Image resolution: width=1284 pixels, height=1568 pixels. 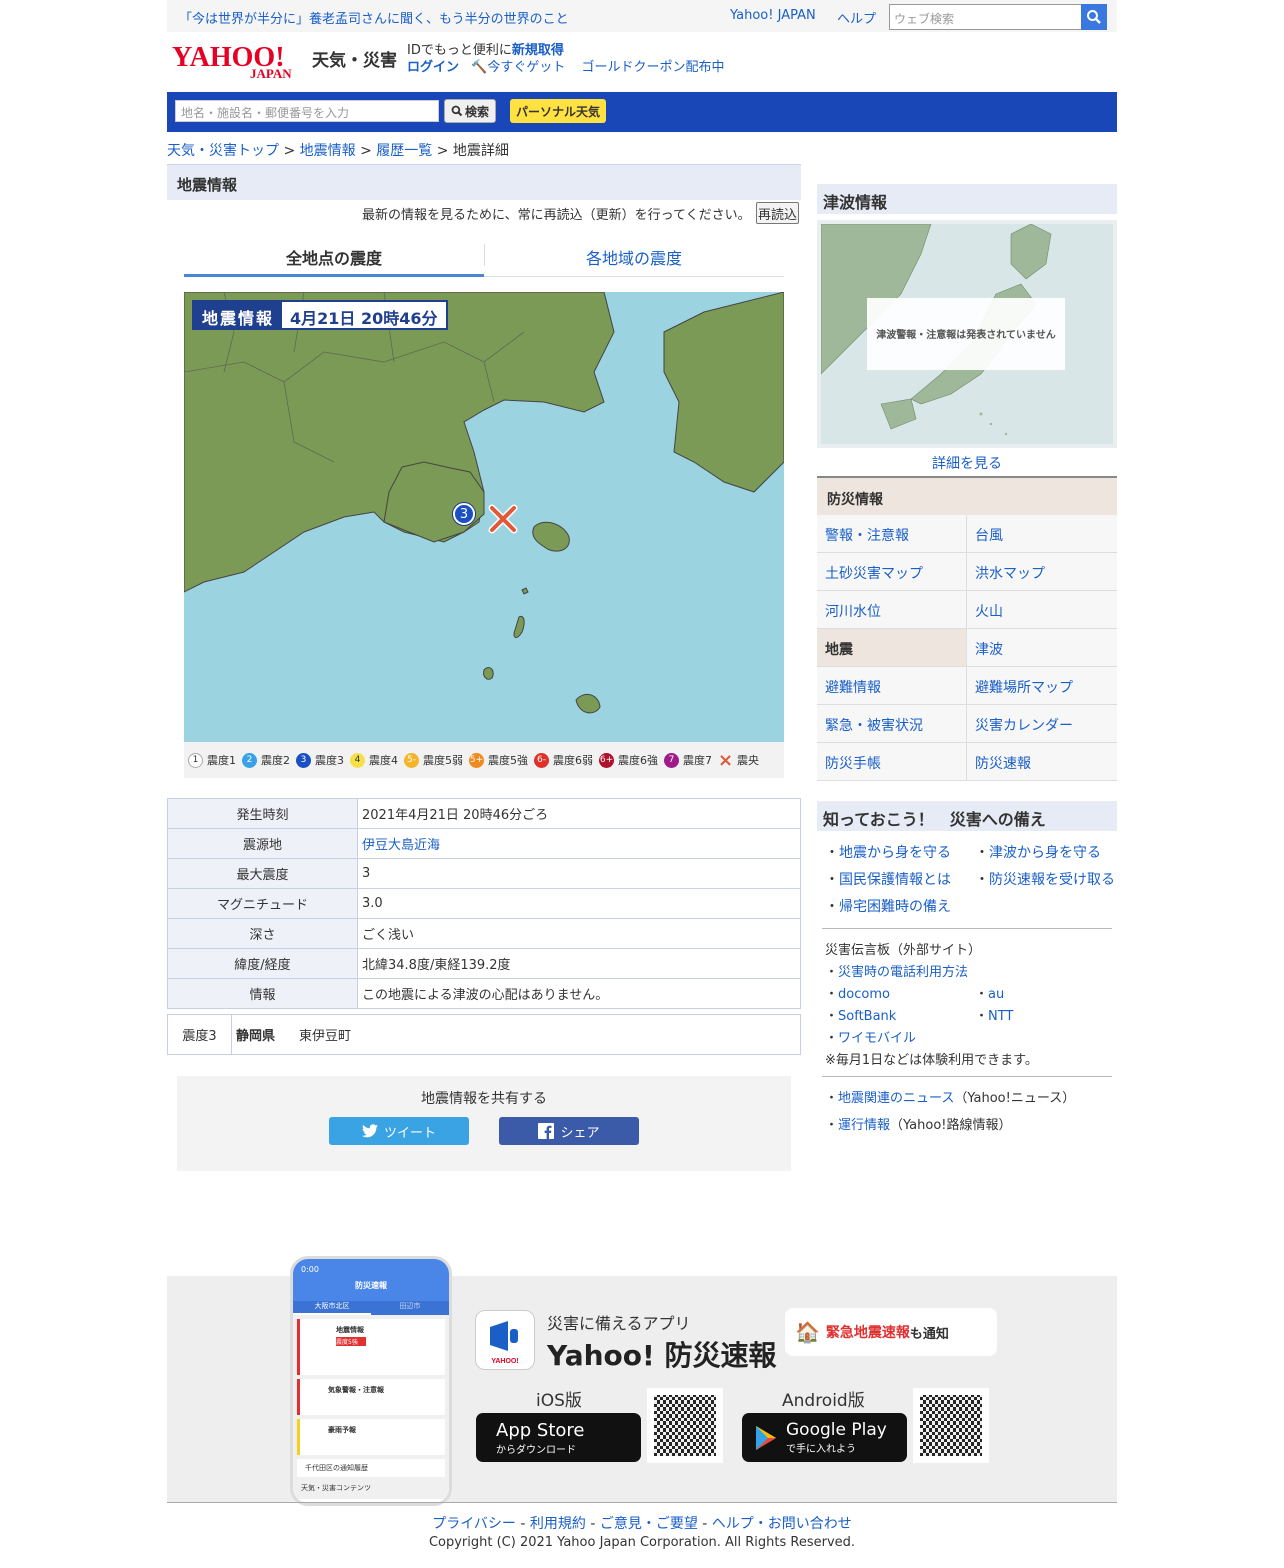 What do you see at coordinates (606, 760) in the screenshot?
I see `legend-swatch: 6+` at bounding box center [606, 760].